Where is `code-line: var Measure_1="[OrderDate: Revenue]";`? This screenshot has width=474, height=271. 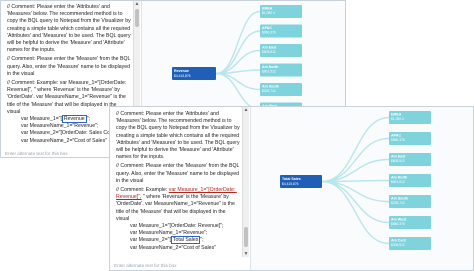
code-line: var Measure_1="[OrderDate: Revenue]"; is located at coordinates (177, 226).